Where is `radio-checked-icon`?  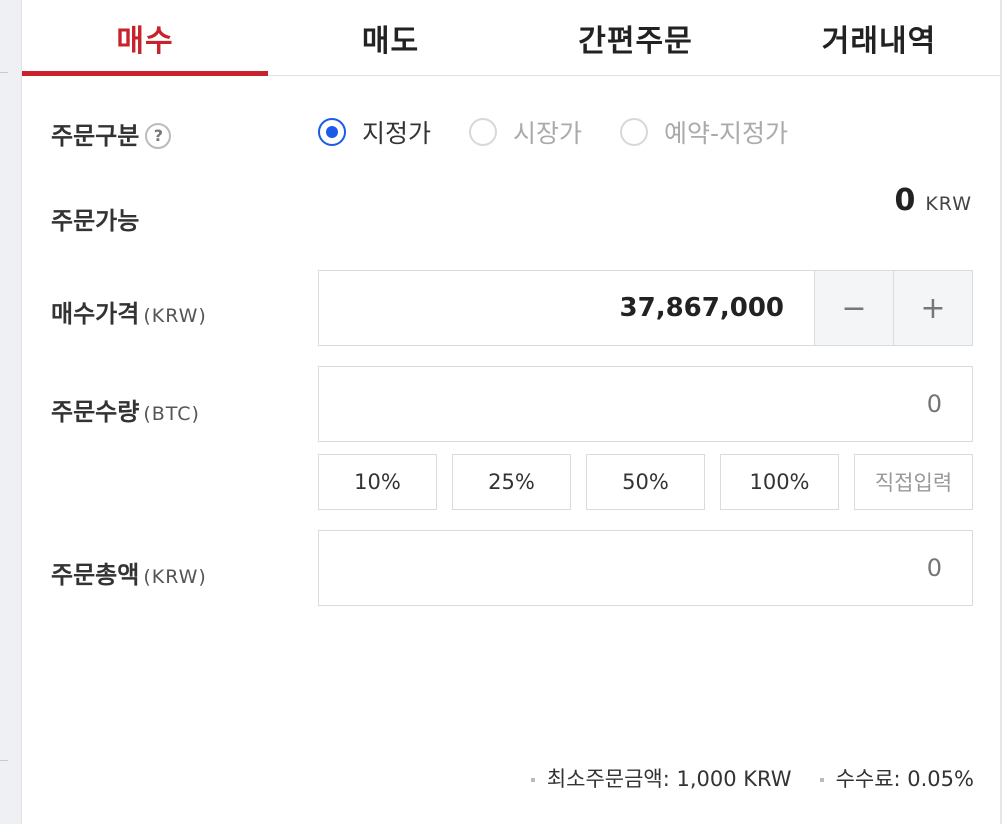 radio-checked-icon is located at coordinates (332, 132).